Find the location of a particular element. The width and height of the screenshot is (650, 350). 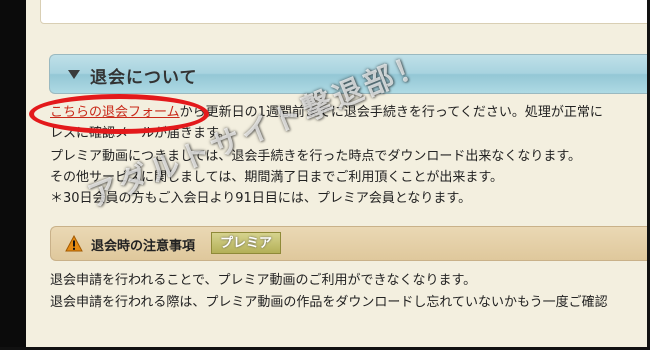

notice-title: 退会時の注意事項 is located at coordinates (143, 246).